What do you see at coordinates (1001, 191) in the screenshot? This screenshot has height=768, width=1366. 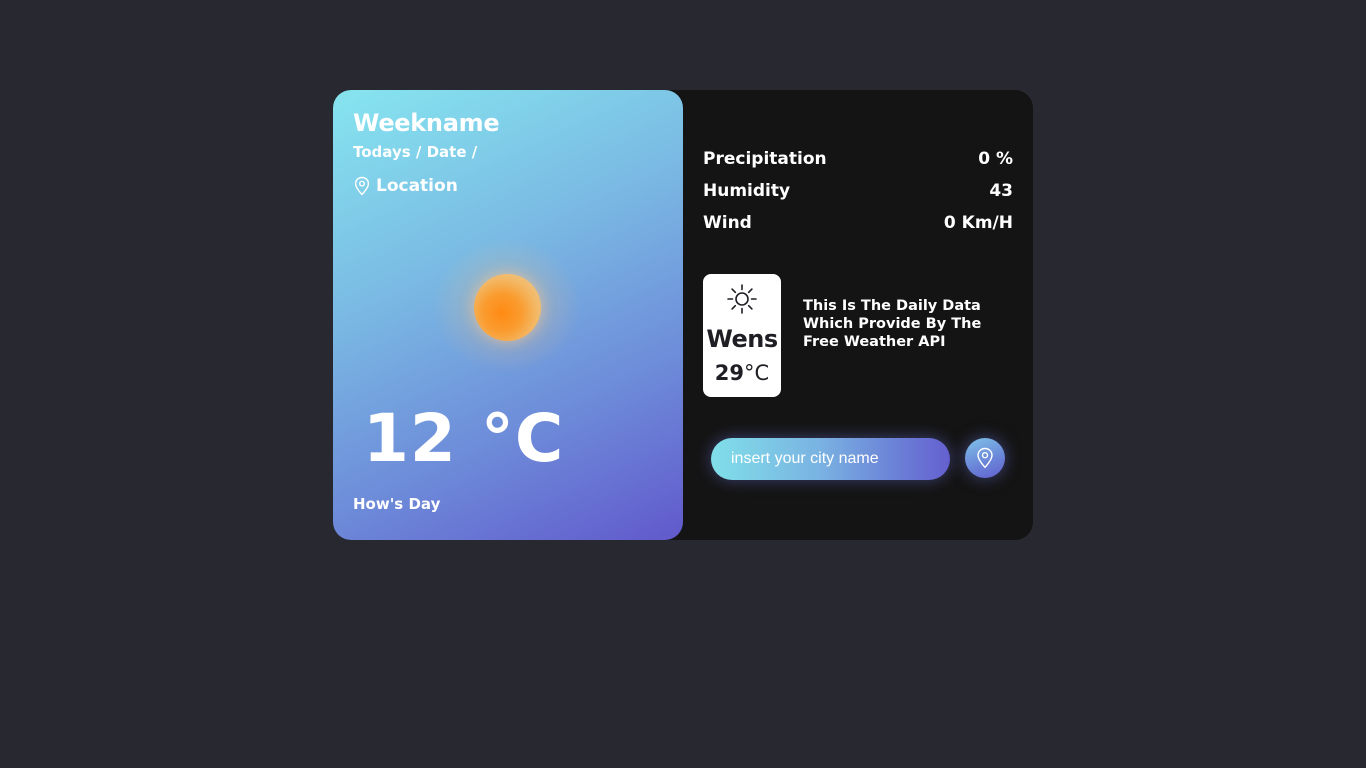 I see `stat-value: 43` at bounding box center [1001, 191].